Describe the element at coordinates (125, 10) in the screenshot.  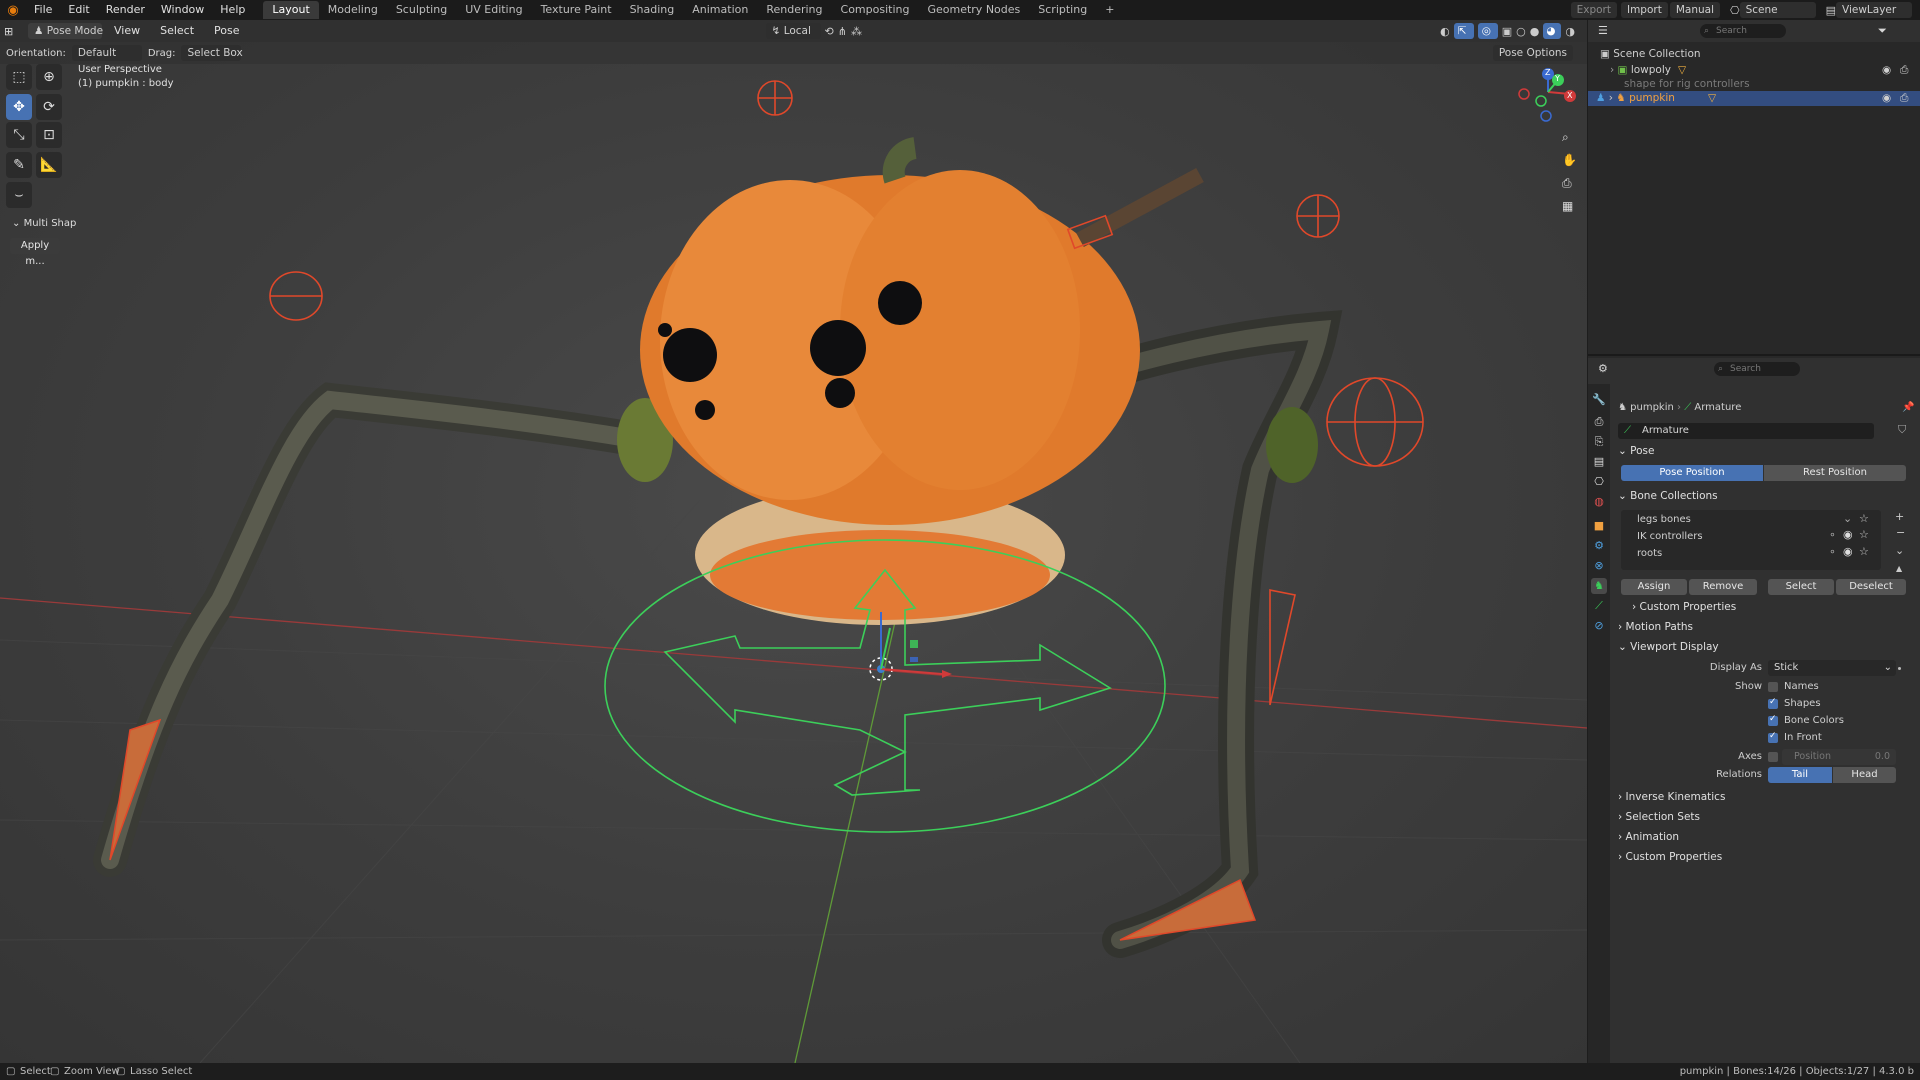
I see `menu-render: Render` at that location.